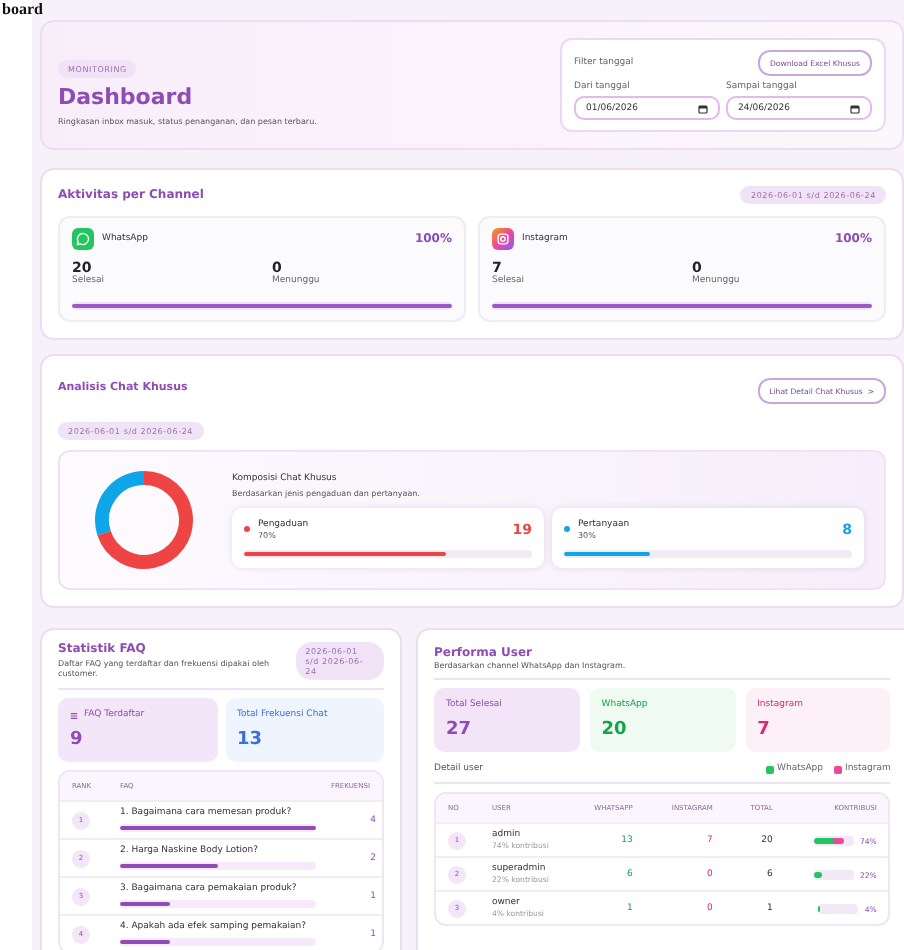 The height and width of the screenshot is (950, 904). What do you see at coordinates (83, 239) in the screenshot?
I see `chat-bubble-icon` at bounding box center [83, 239].